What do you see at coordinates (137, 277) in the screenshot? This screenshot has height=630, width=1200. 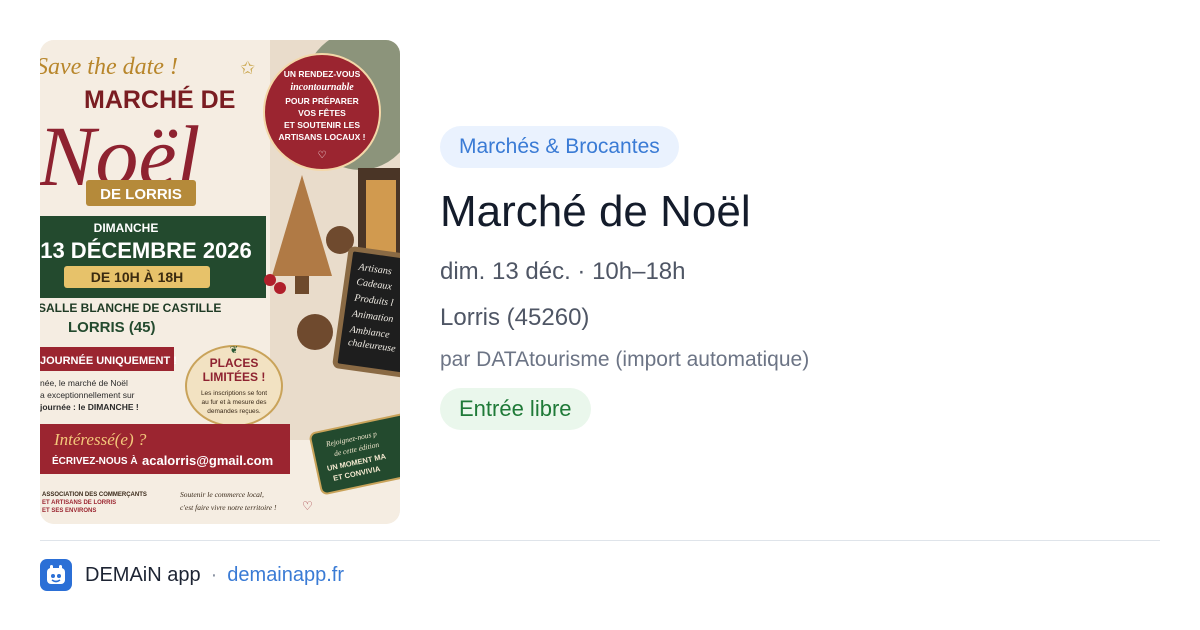 I see `poster-hours: DE 10H À 18H` at bounding box center [137, 277].